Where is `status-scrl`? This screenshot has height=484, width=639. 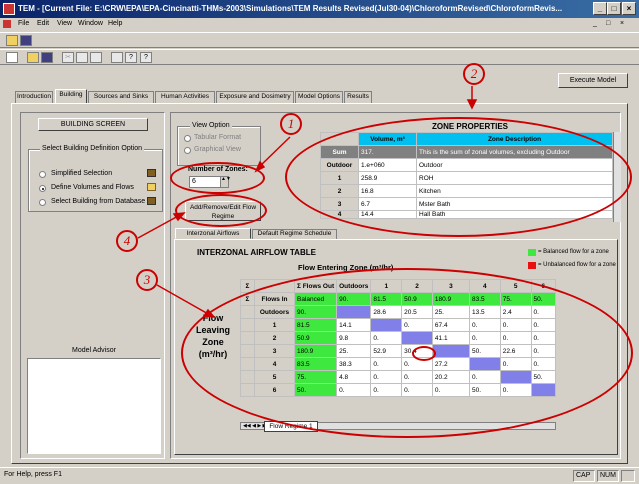 status-scrl is located at coordinates (628, 476).